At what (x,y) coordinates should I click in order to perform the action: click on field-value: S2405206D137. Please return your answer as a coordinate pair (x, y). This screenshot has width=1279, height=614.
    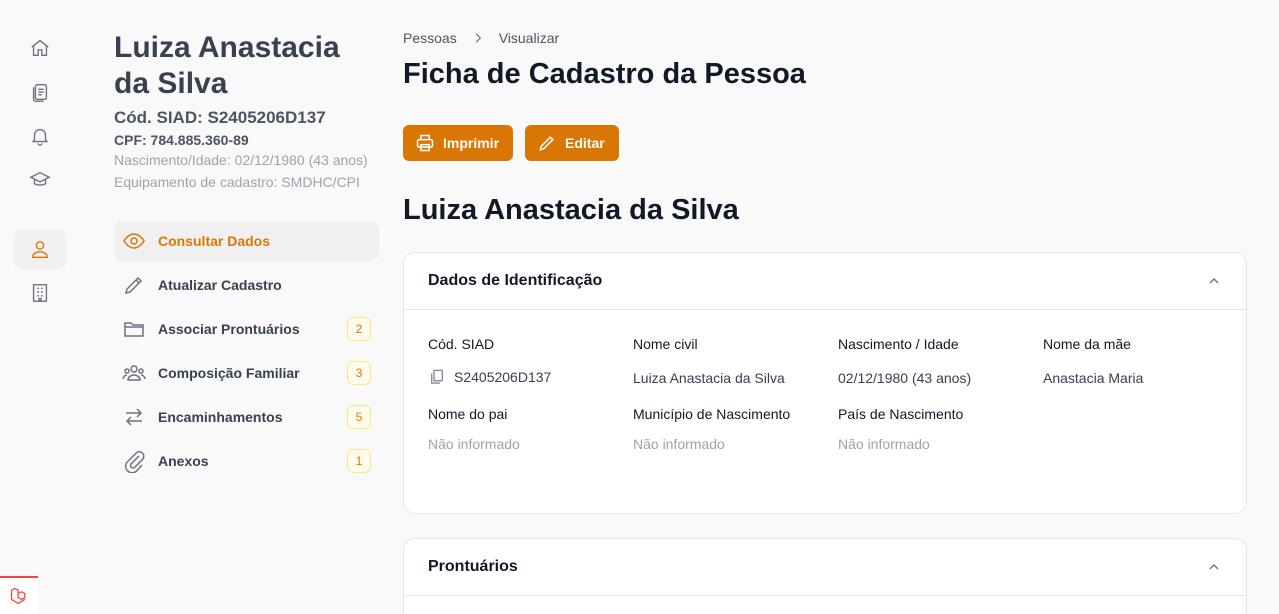
    Looking at the image, I should click on (530, 377).